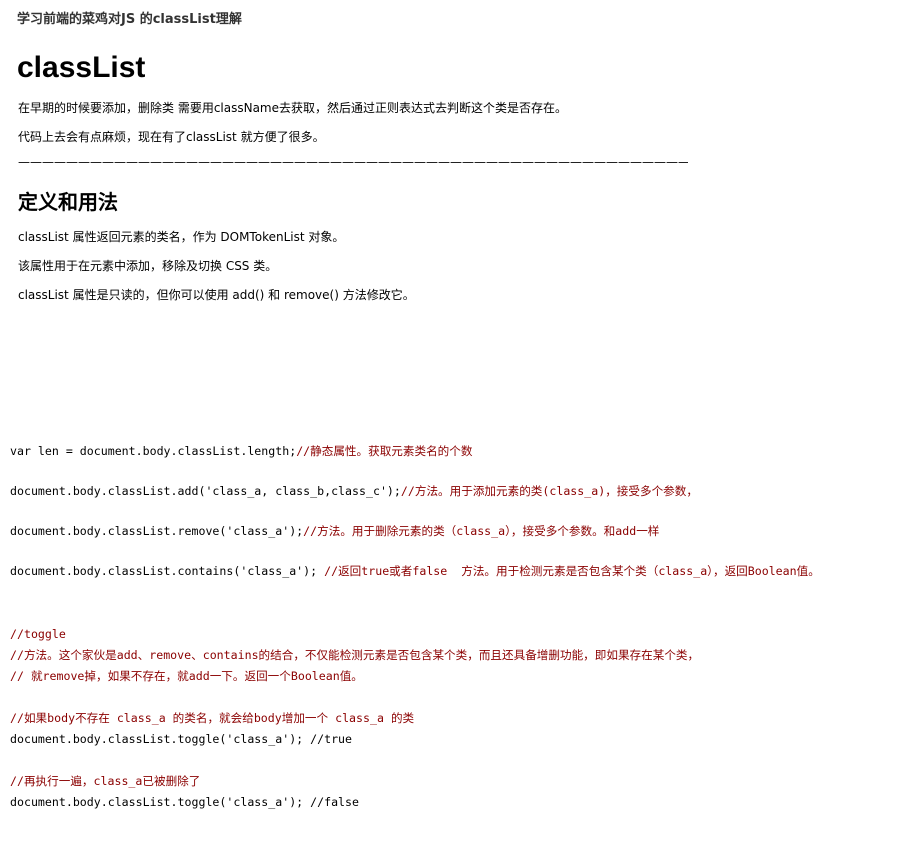 This screenshot has height=850, width=908. Describe the element at coordinates (181, 237) in the screenshot. I see `definition-paragraph-1: classList 属性返回元素的类名，作为 DOMTokenList 对象。` at that location.